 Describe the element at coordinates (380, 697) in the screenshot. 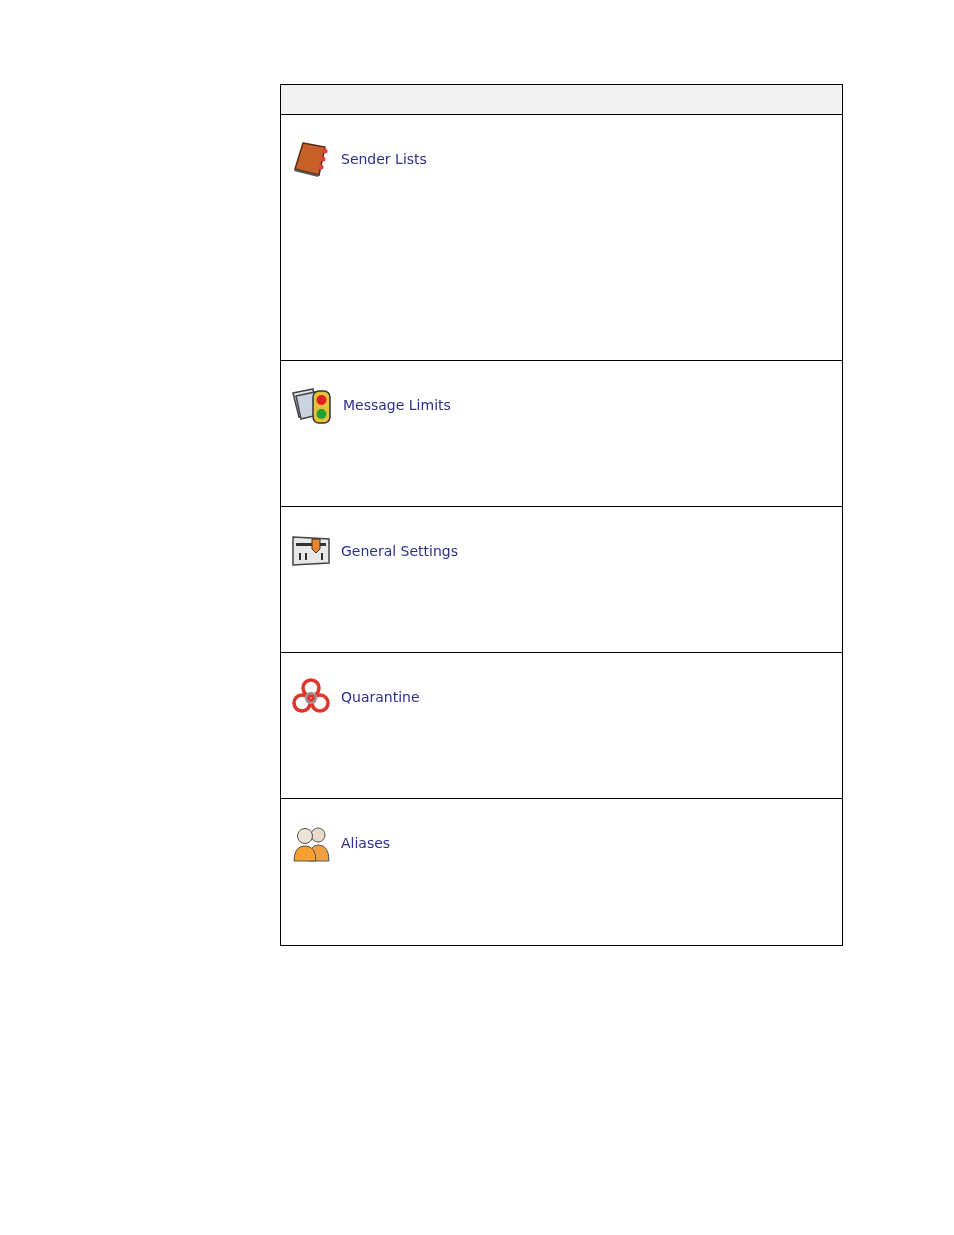

I see `settings-link: Quarantine` at that location.